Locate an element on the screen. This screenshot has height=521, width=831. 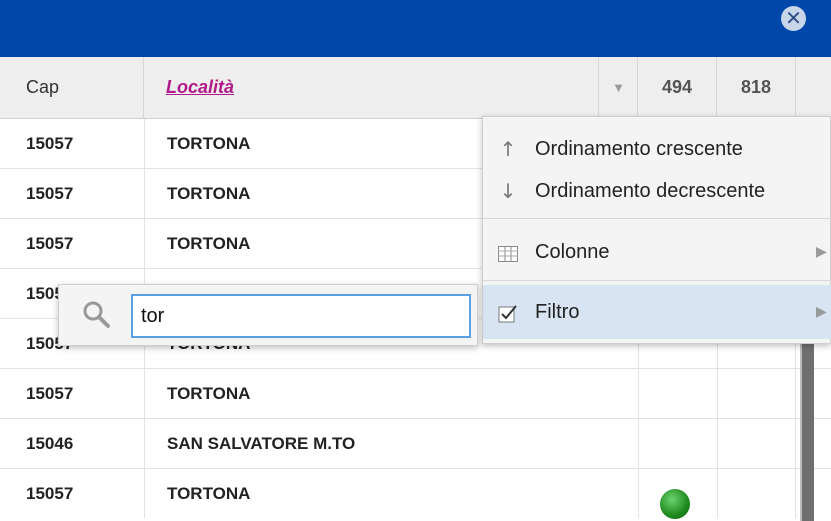
column-header-localita: Località is located at coordinates (391, 87).